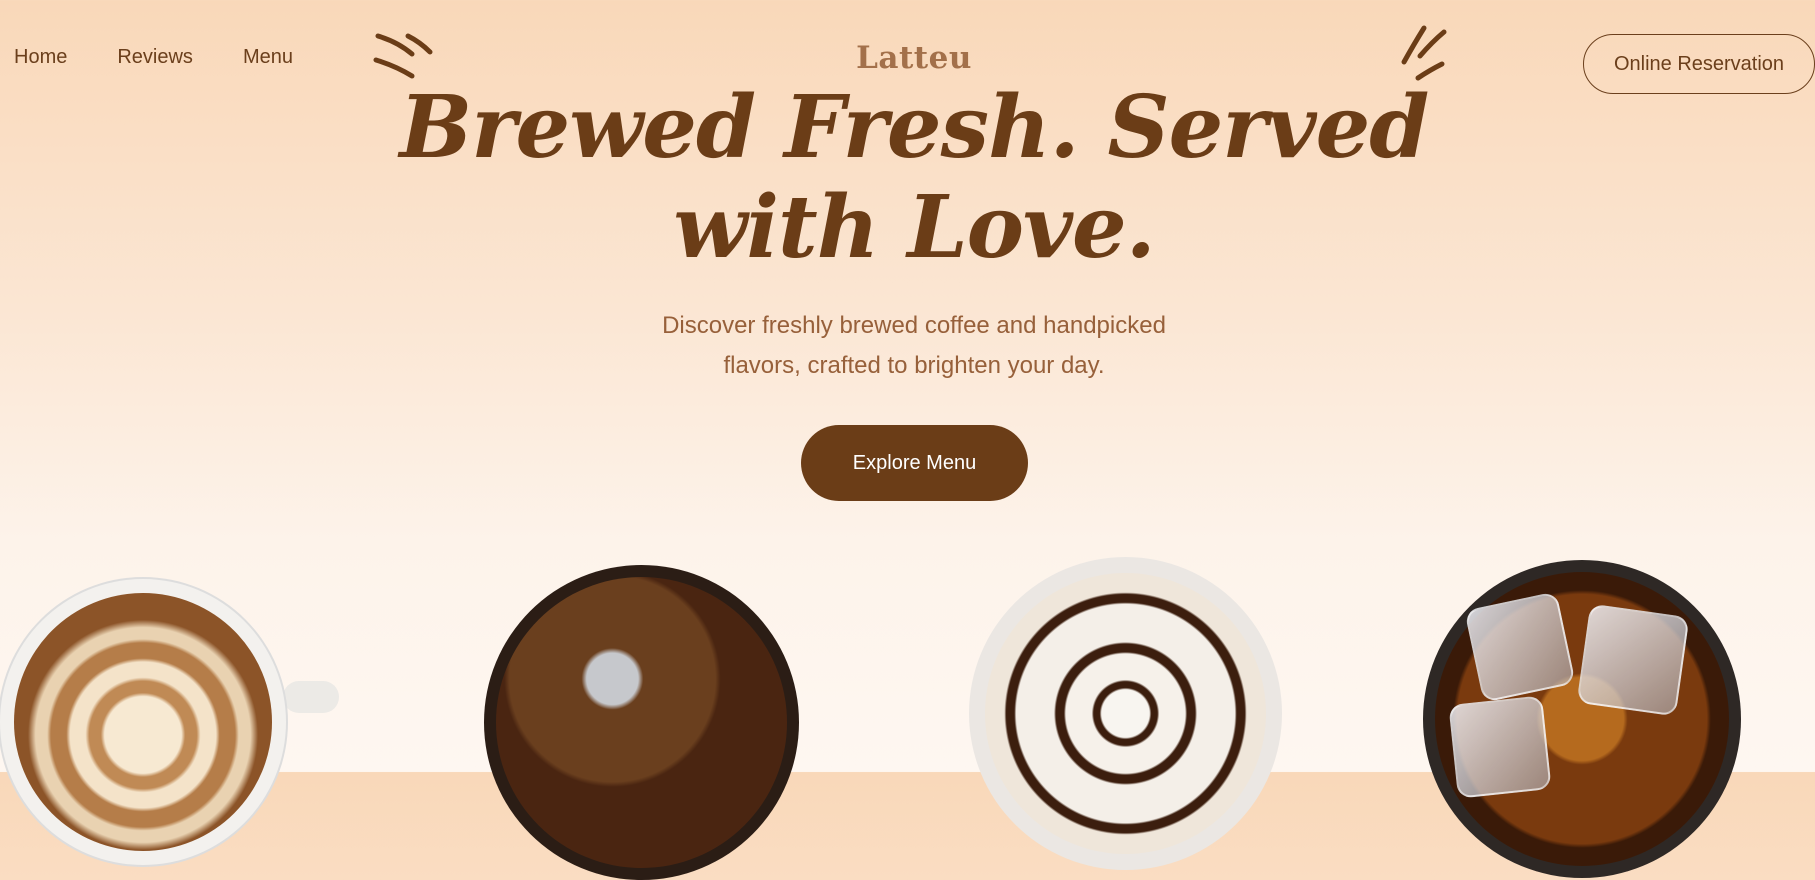 The width and height of the screenshot is (1815, 880). I want to click on decorative-strokes-right, so click(1424, 53).